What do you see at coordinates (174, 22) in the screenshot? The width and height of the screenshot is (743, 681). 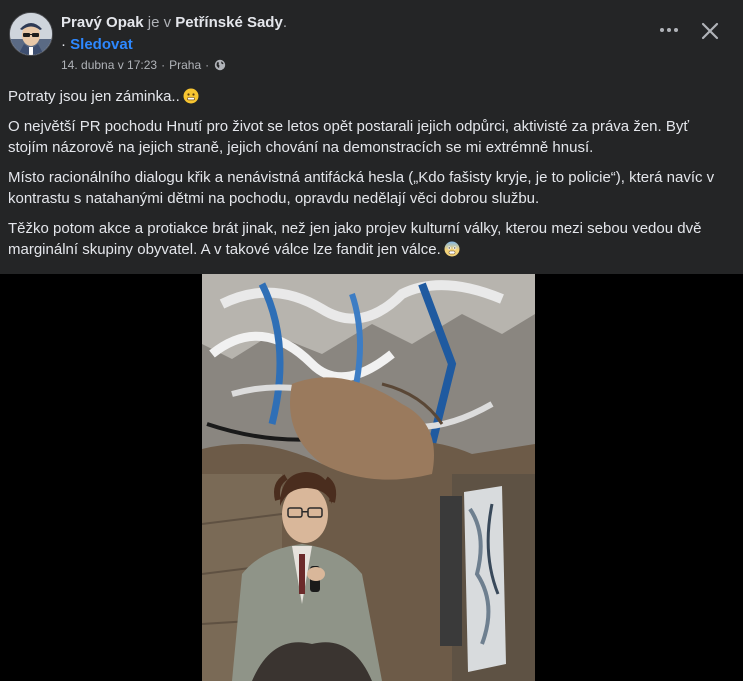 I see `author-line: Pravý Opak je v Petřínské Sady.` at bounding box center [174, 22].